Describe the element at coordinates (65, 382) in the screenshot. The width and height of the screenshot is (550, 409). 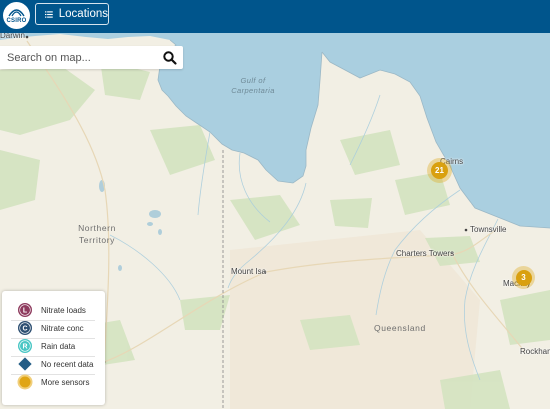
I see `legend-label: More sensors` at that location.